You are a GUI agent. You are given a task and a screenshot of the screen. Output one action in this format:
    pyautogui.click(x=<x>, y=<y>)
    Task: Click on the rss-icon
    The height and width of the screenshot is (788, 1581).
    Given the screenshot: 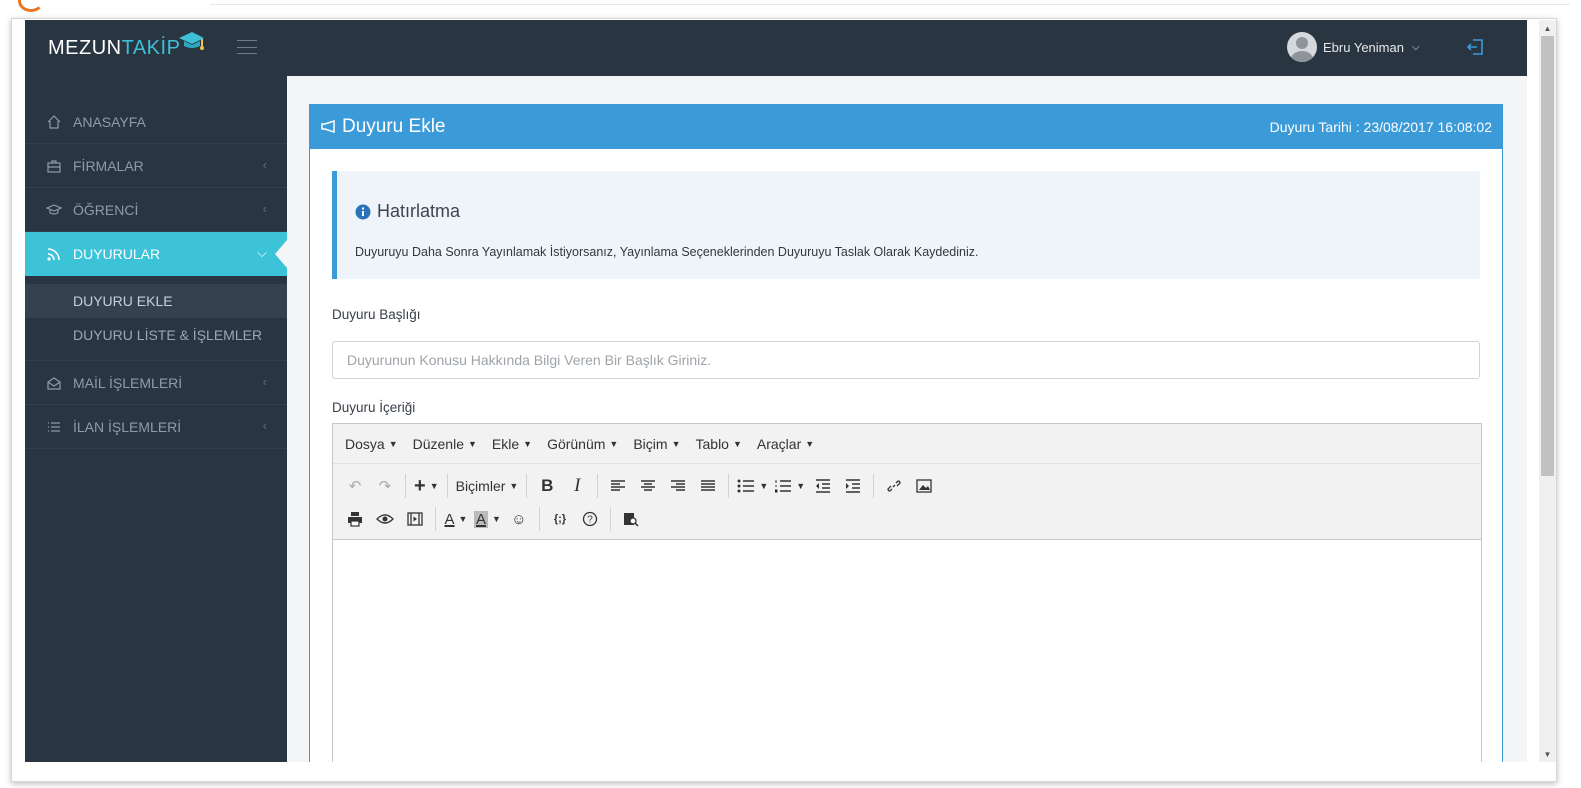 What is the action you would take?
    pyautogui.click(x=54, y=254)
    